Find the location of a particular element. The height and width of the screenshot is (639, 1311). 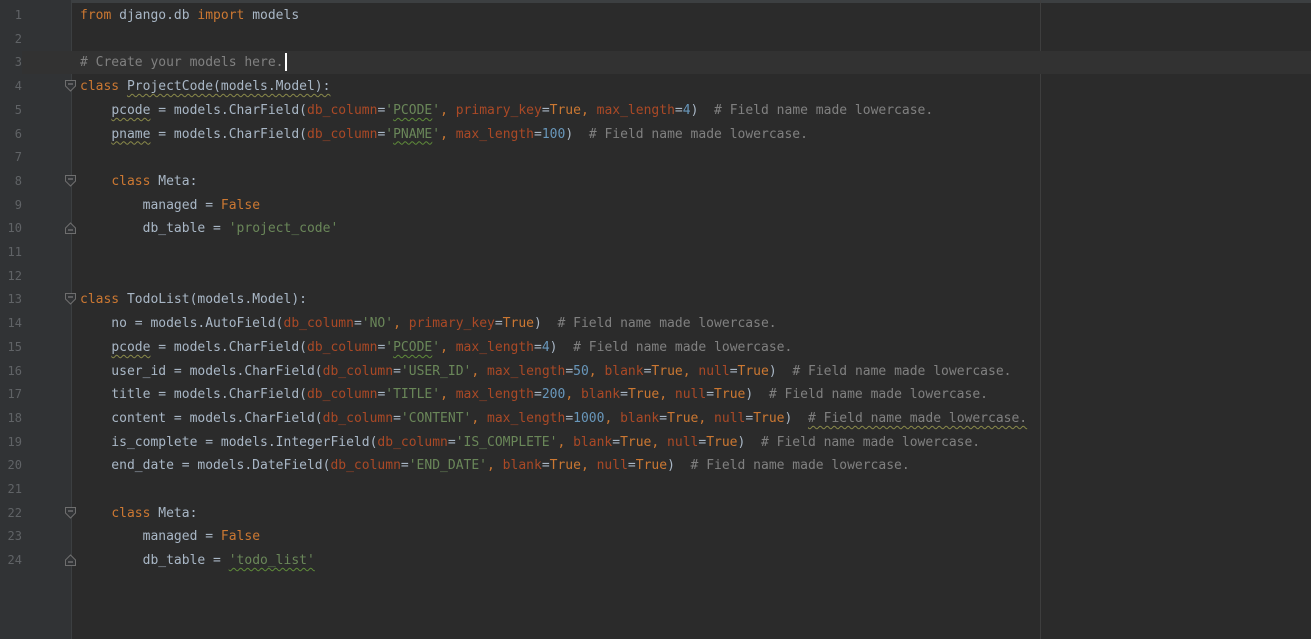

code-line: 8 class Meta: is located at coordinates (655, 181).